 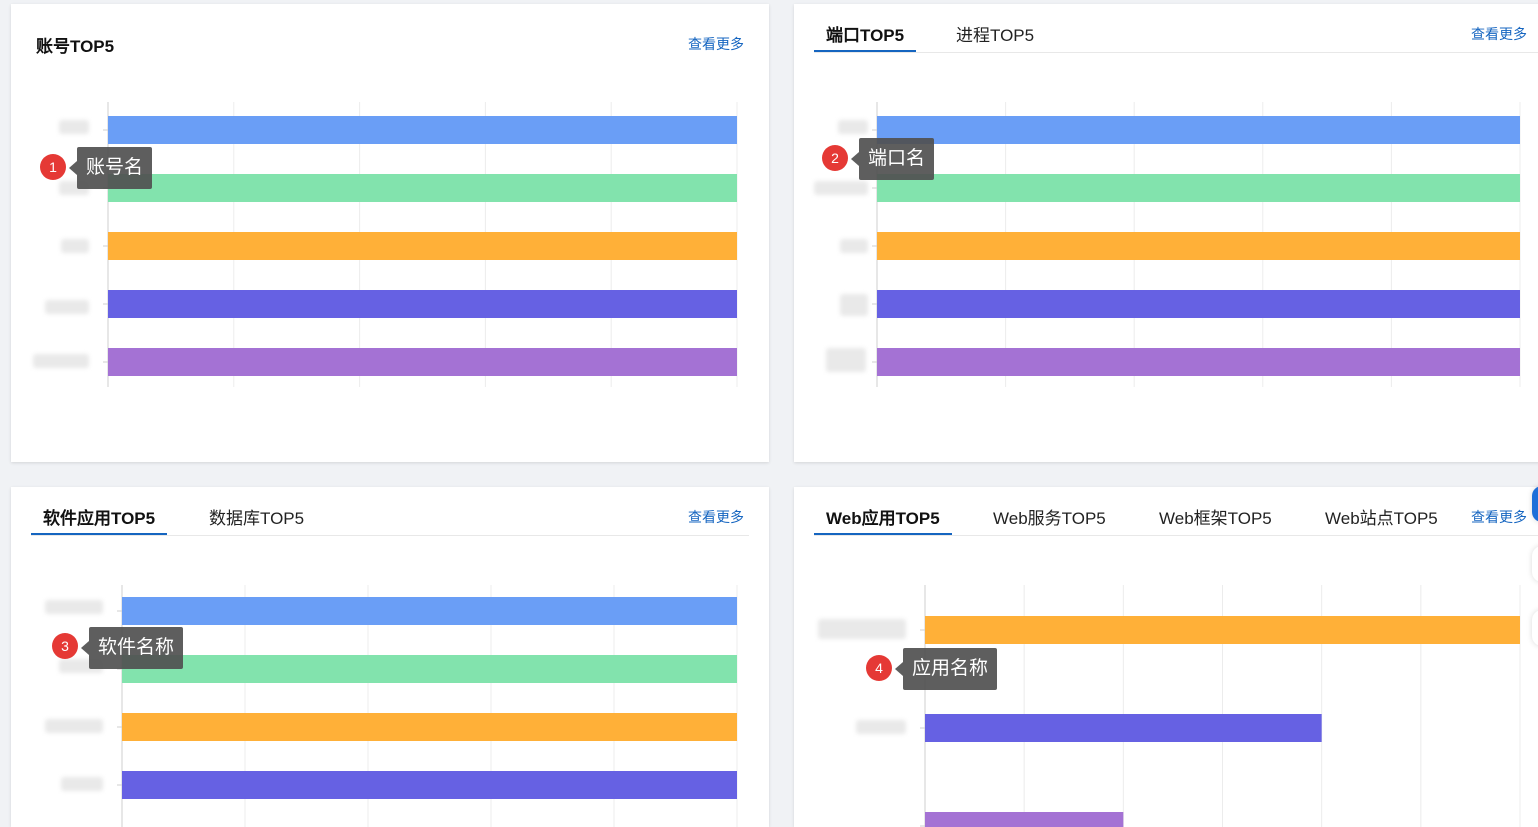 I want to click on annotation-badge: 4, so click(x=879, y=668).